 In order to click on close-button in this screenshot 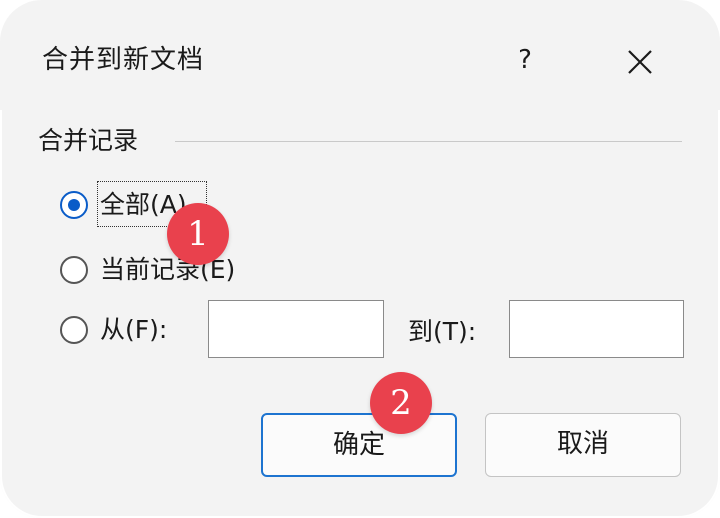, I will do `click(640, 62)`.